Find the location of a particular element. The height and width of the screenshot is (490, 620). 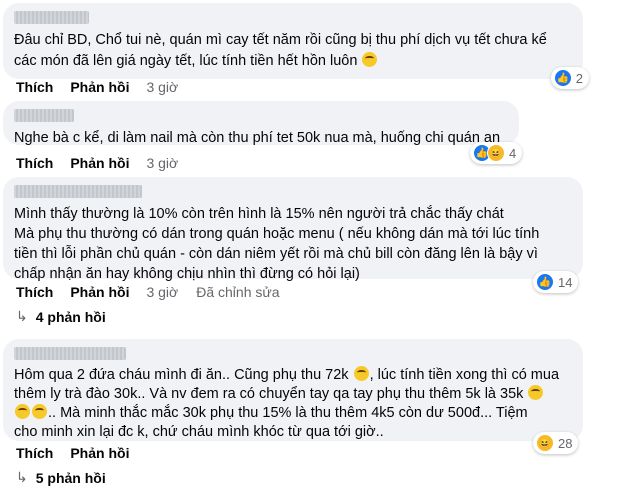

replies-count: 5 phản hồi is located at coordinates (70, 477).